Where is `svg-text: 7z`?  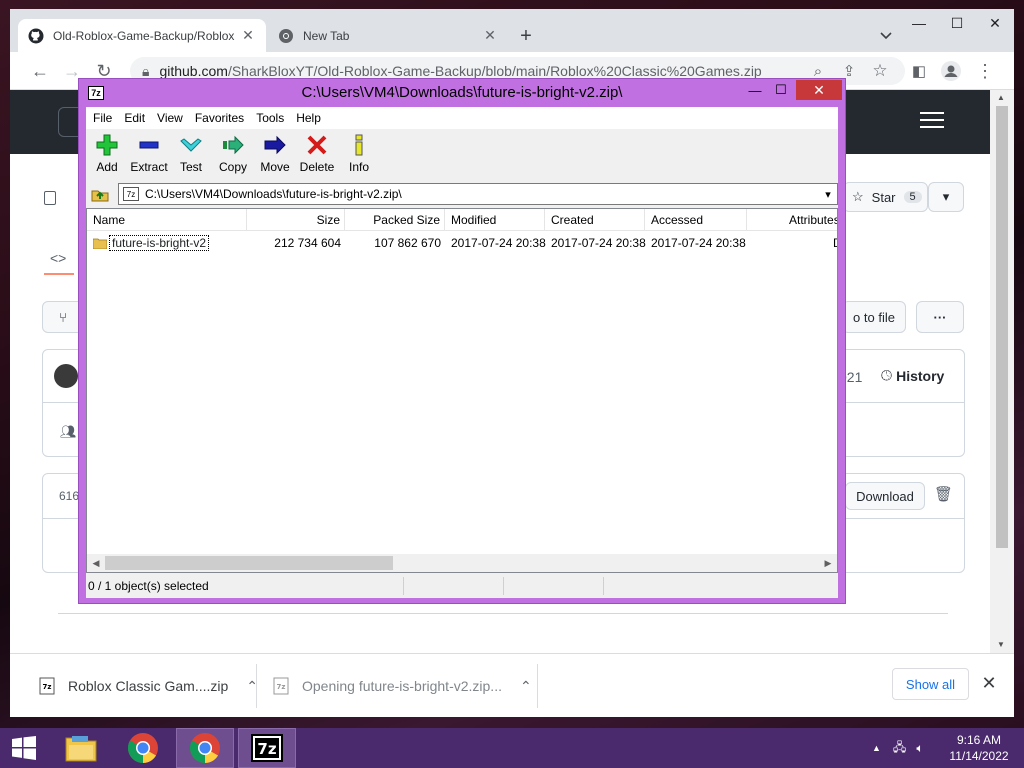
svg-text: 7z is located at coordinates (281, 687).